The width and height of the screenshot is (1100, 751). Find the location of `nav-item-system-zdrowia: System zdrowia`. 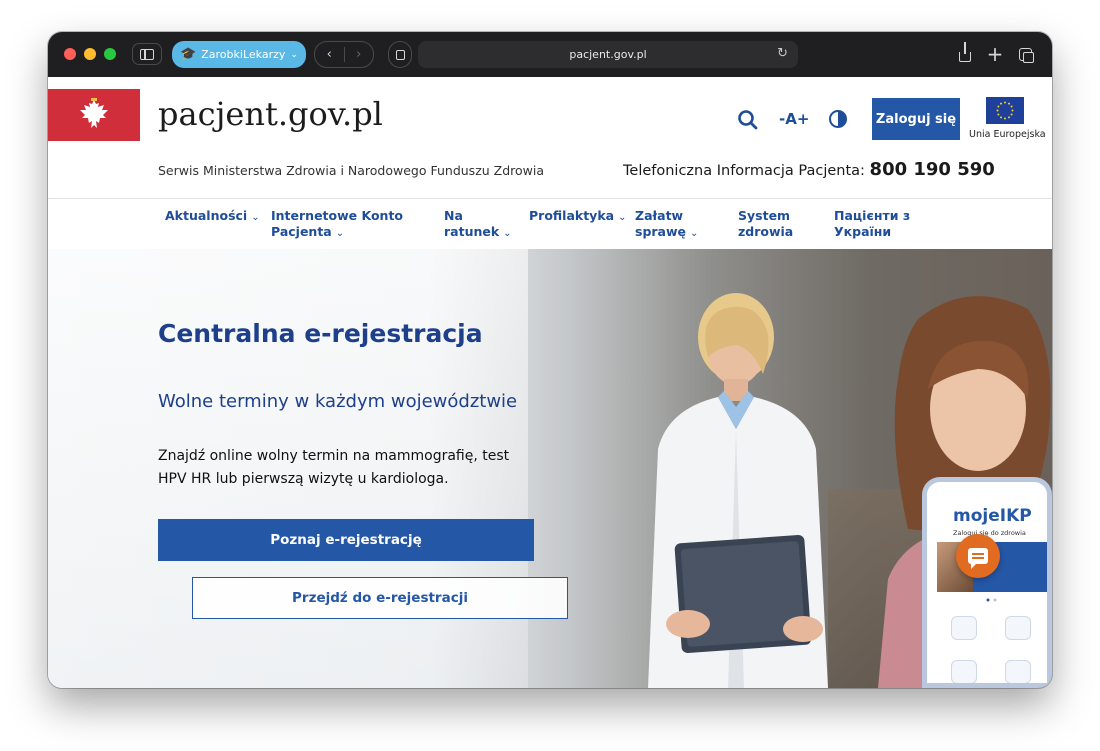

nav-item-system-zdrowia: System zdrowia is located at coordinates (765, 224).